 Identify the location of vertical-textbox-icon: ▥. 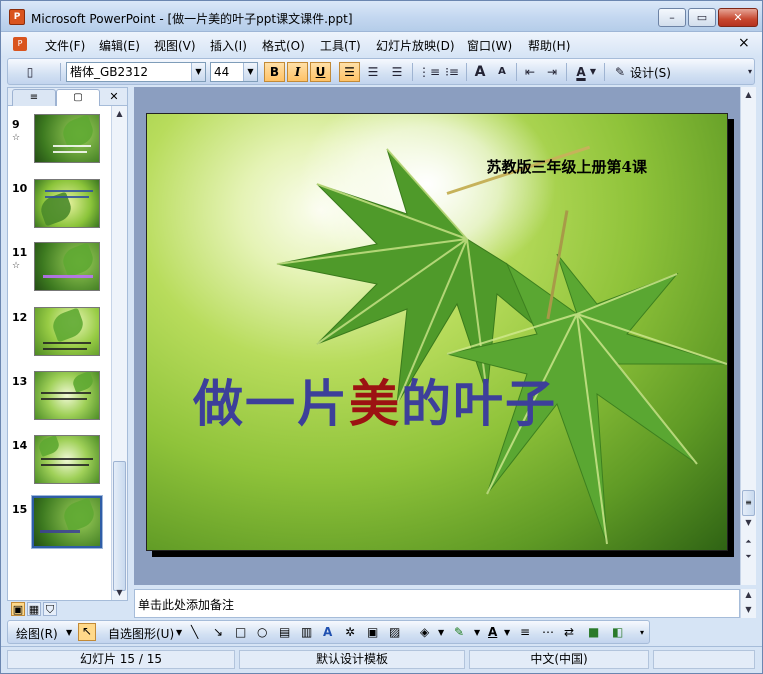
(306, 632).